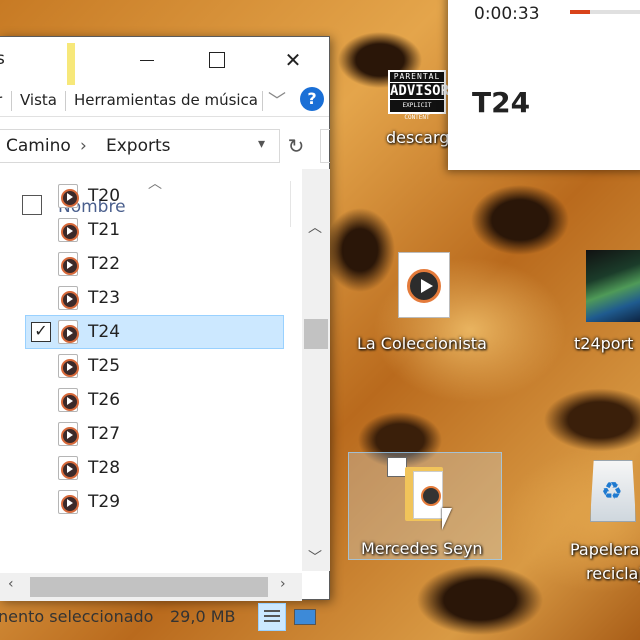 The image size is (640, 640). Describe the element at coordinates (296, 146) in the screenshot. I see `refresh-icon: ↻` at that location.